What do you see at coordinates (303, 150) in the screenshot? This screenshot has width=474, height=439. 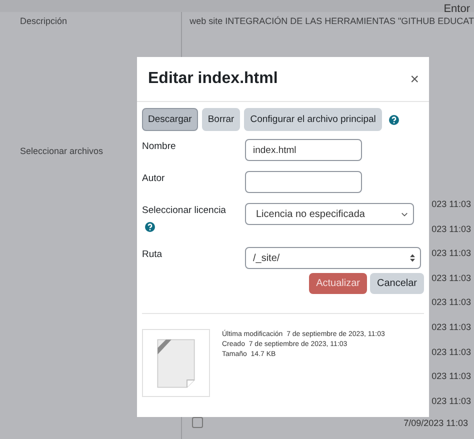 I see `text-field: index.html` at bounding box center [303, 150].